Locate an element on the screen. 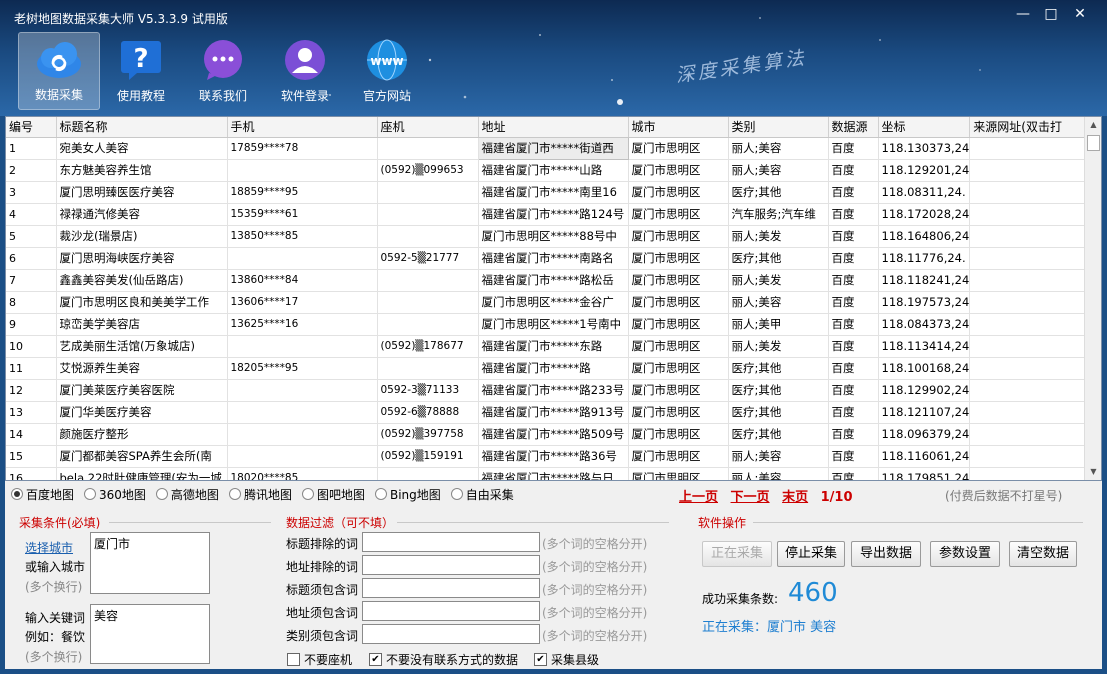 Image resolution: width=1107 pixels, height=674 pixels. table-cell: 118.172028,24 is located at coordinates (924, 214).